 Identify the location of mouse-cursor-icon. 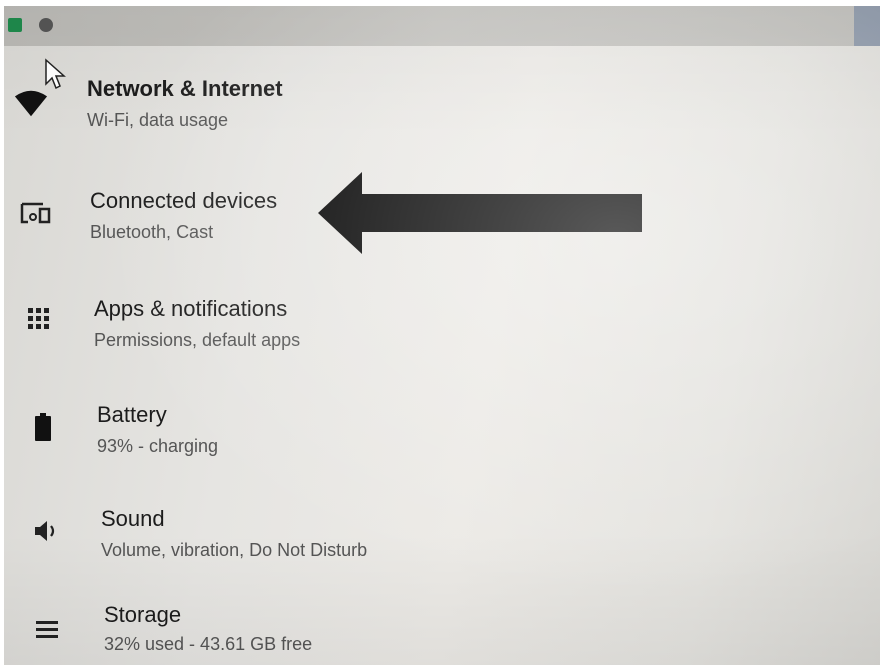
(55, 76).